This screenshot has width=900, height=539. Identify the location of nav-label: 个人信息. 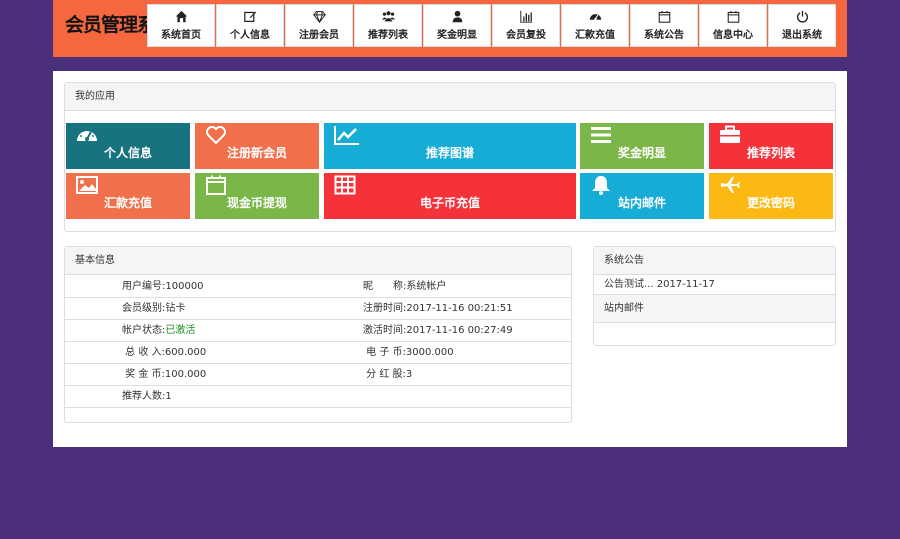
(250, 35).